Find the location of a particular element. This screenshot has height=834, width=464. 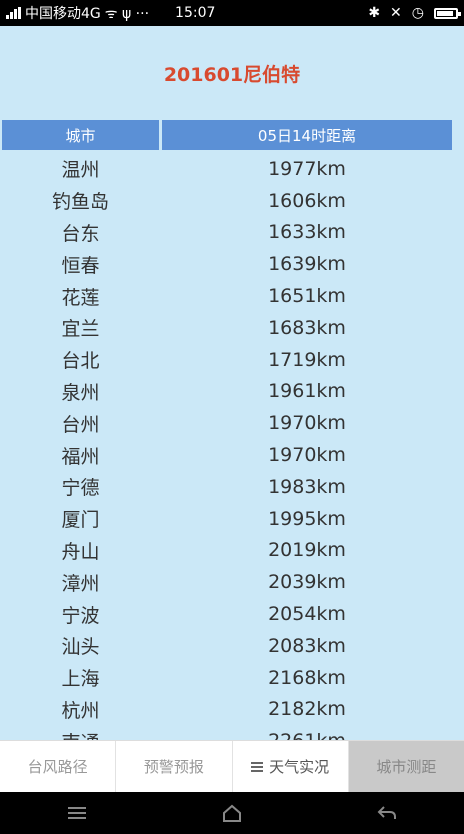

bluetooth-icon: ✱ is located at coordinates (374, 13).